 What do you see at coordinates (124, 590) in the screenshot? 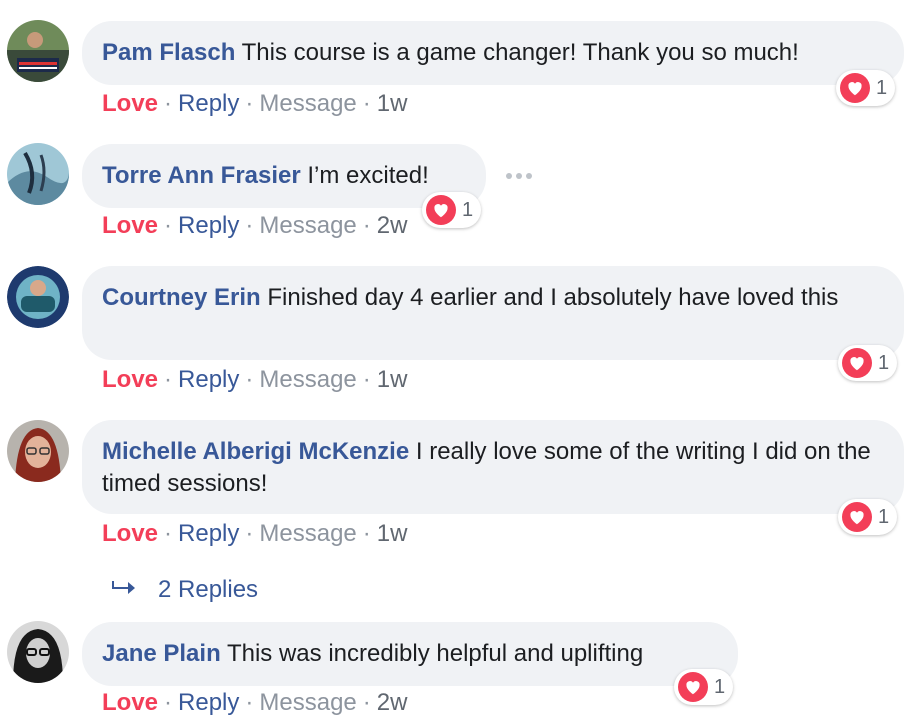
I see `reply-arrow-icon` at bounding box center [124, 590].